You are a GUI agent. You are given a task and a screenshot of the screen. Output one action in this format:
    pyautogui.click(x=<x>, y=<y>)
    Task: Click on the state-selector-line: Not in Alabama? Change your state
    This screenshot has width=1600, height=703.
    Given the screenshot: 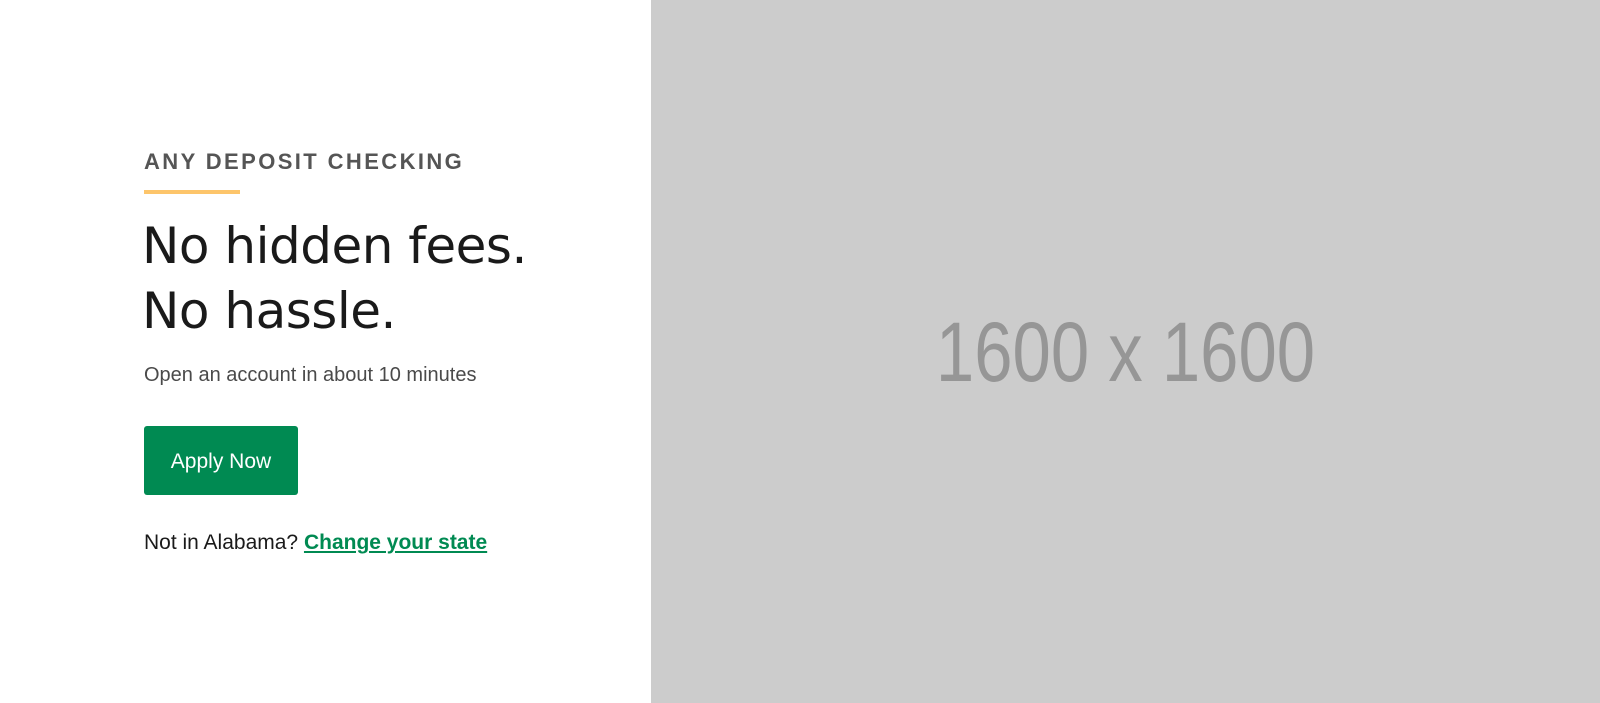 What is the action you would take?
    pyautogui.click(x=384, y=543)
    